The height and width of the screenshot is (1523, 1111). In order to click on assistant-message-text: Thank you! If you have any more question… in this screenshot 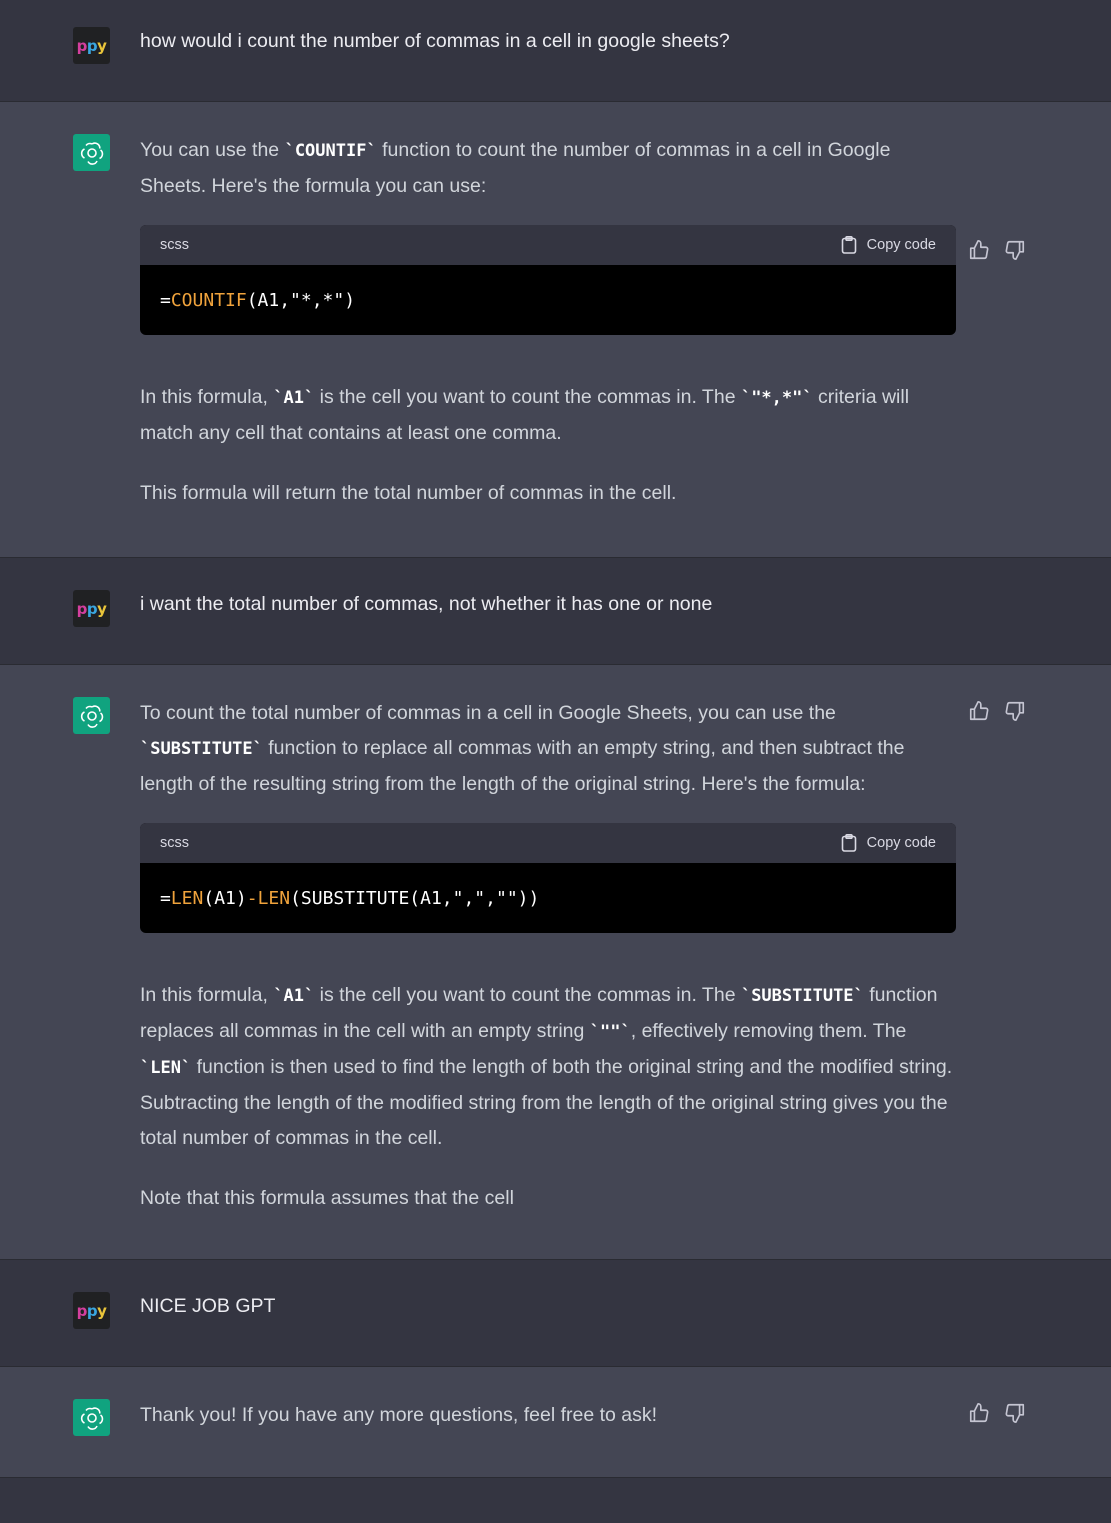, I will do `click(399, 1415)`.